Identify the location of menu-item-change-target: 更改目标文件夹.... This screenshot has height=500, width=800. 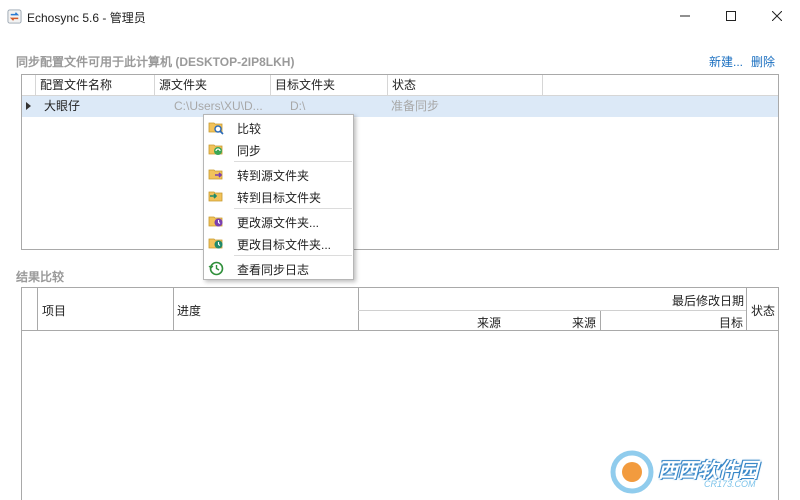
(278, 243).